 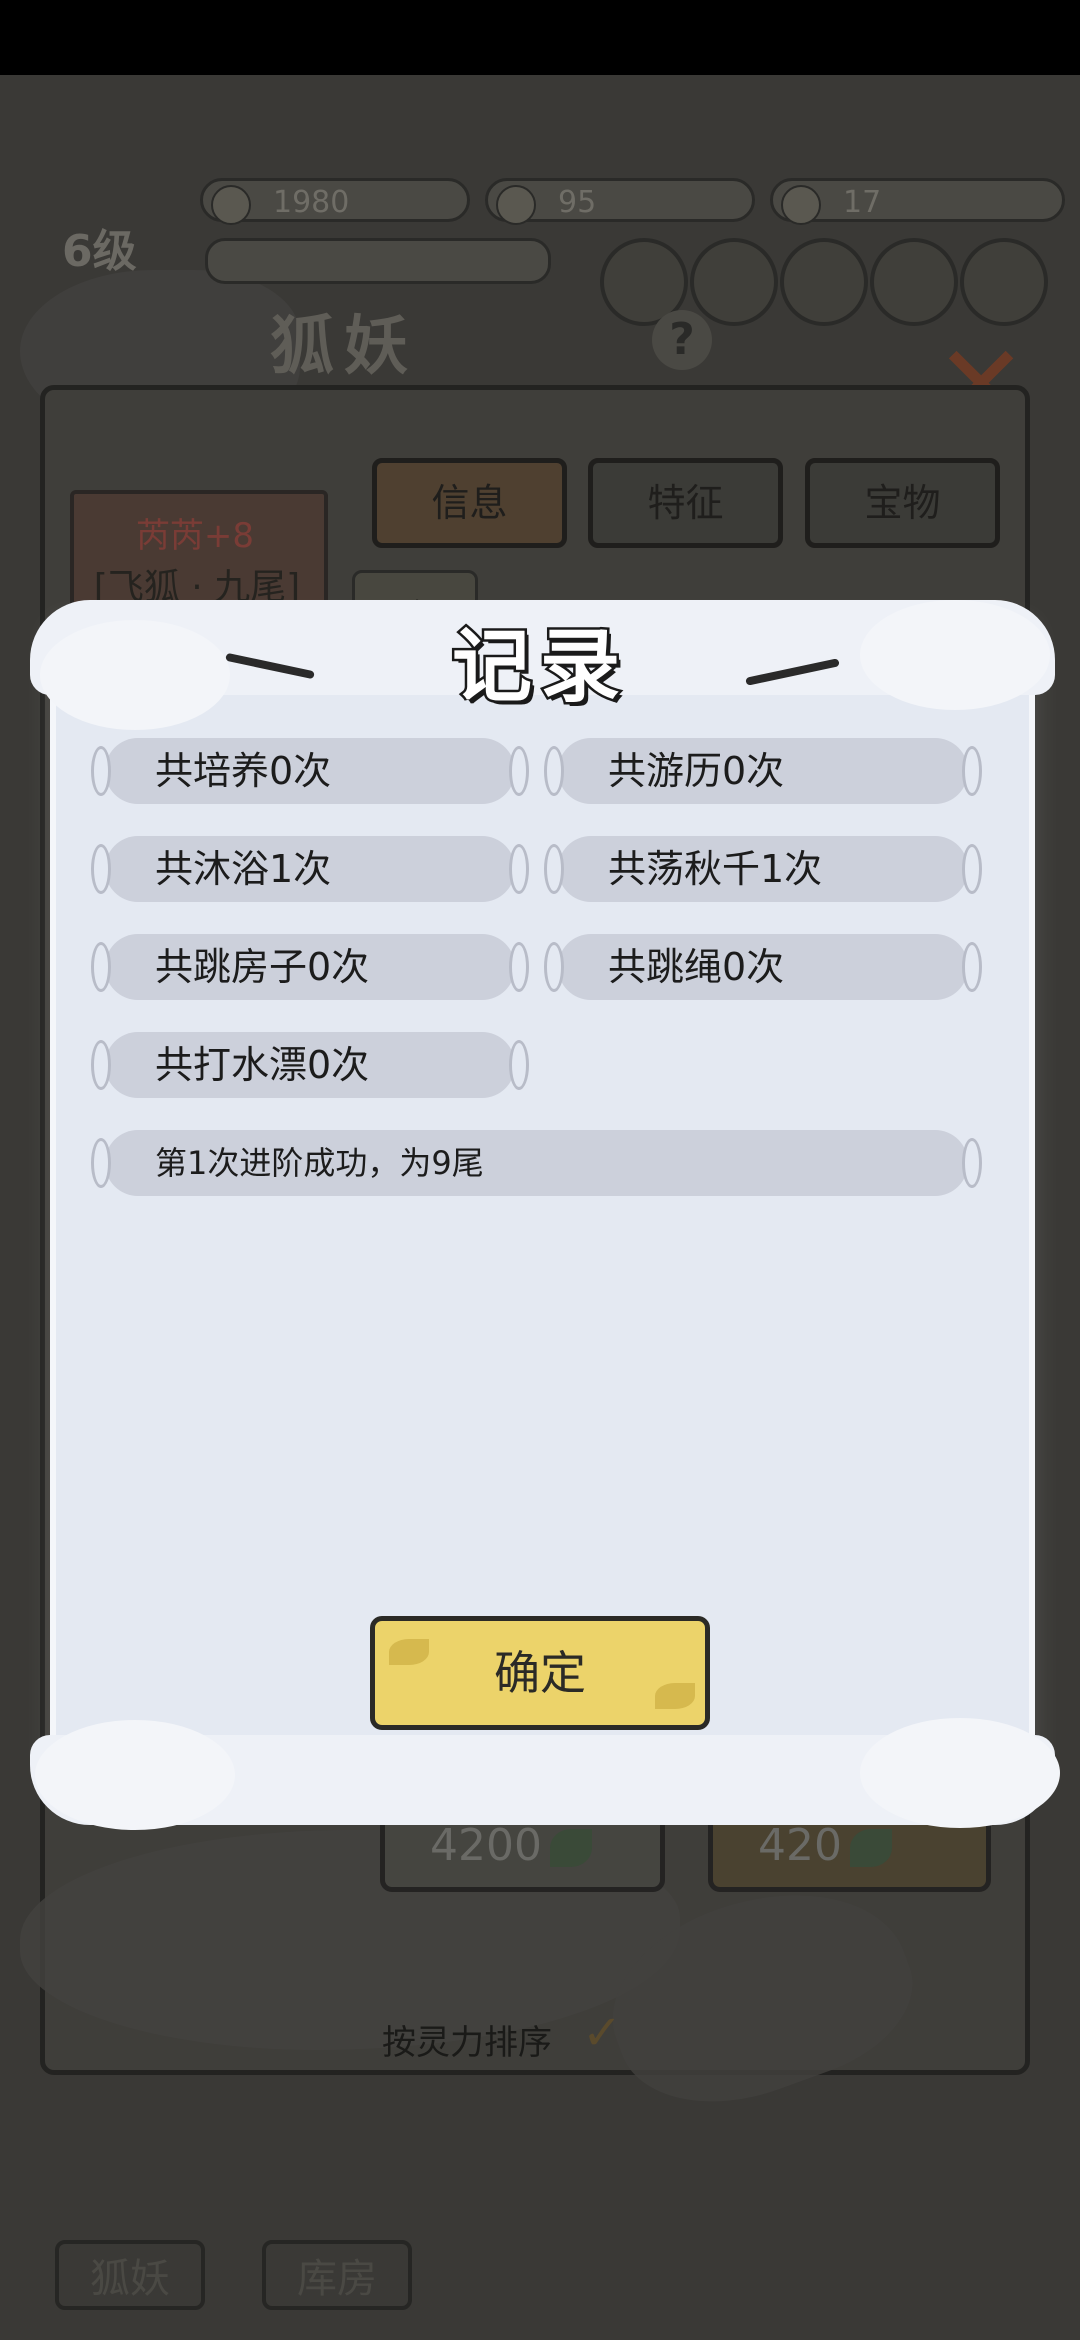 I want to click on sort-label: 按灵力排序, so click(x=467, y=2039).